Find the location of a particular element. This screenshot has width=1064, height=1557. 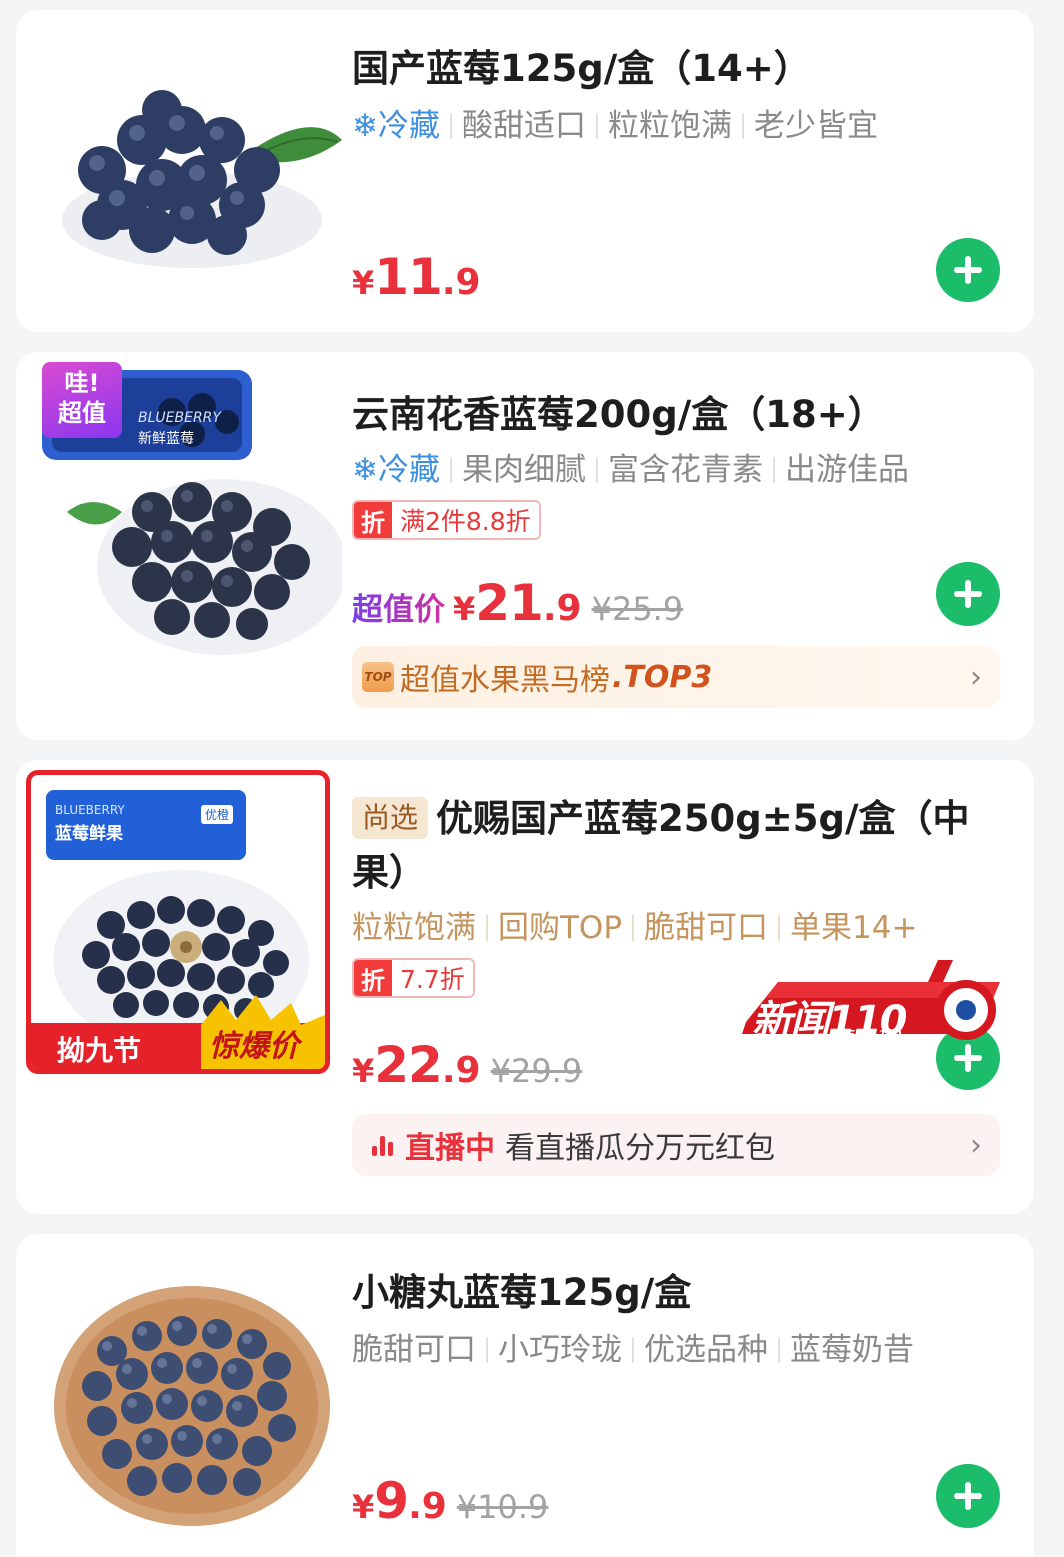

product-title: 国产蓝莓125g/盒（14+） is located at coordinates (676, 69).